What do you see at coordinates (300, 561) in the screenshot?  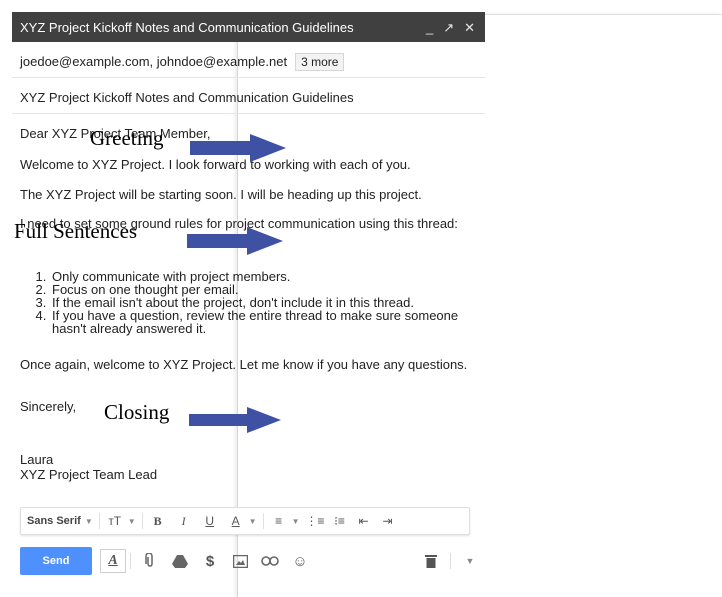 I see `emoji-icon: ☺` at bounding box center [300, 561].